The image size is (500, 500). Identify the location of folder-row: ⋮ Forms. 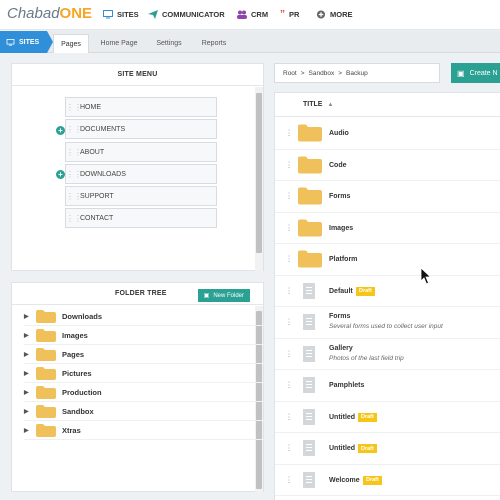
(387, 197).